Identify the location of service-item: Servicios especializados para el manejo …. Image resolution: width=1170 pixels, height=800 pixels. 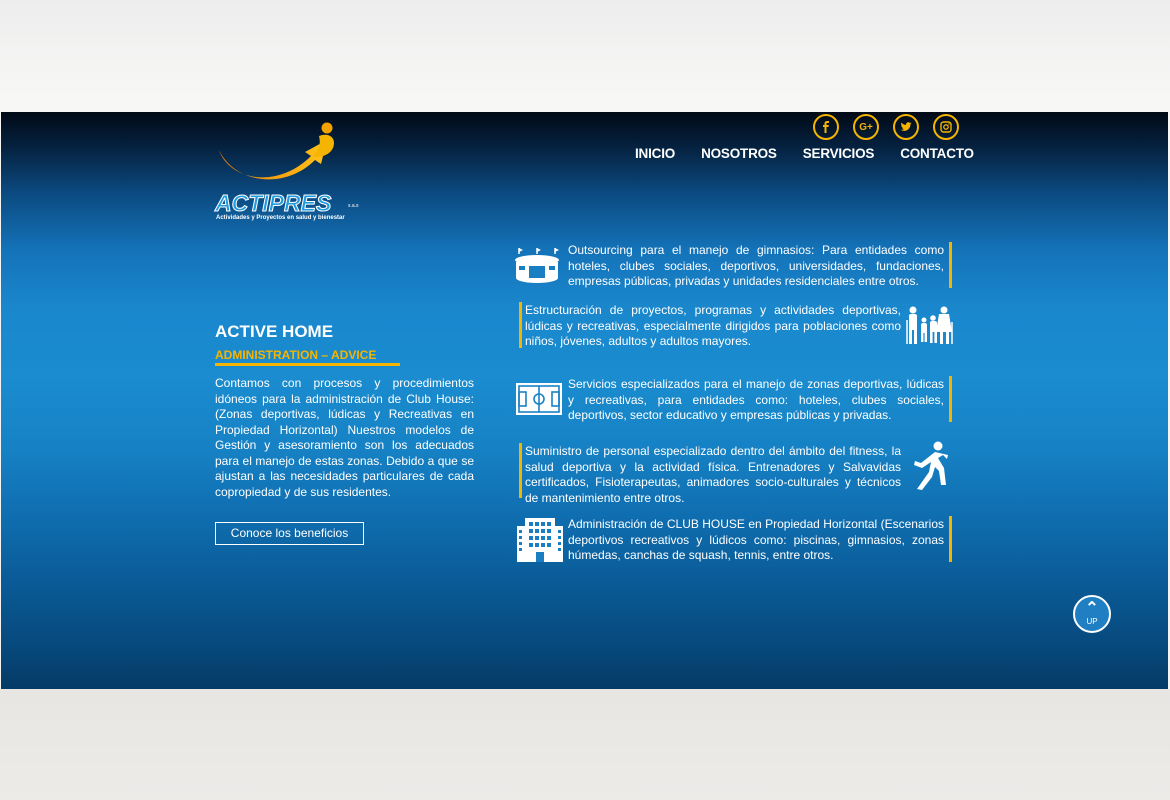
(756, 399).